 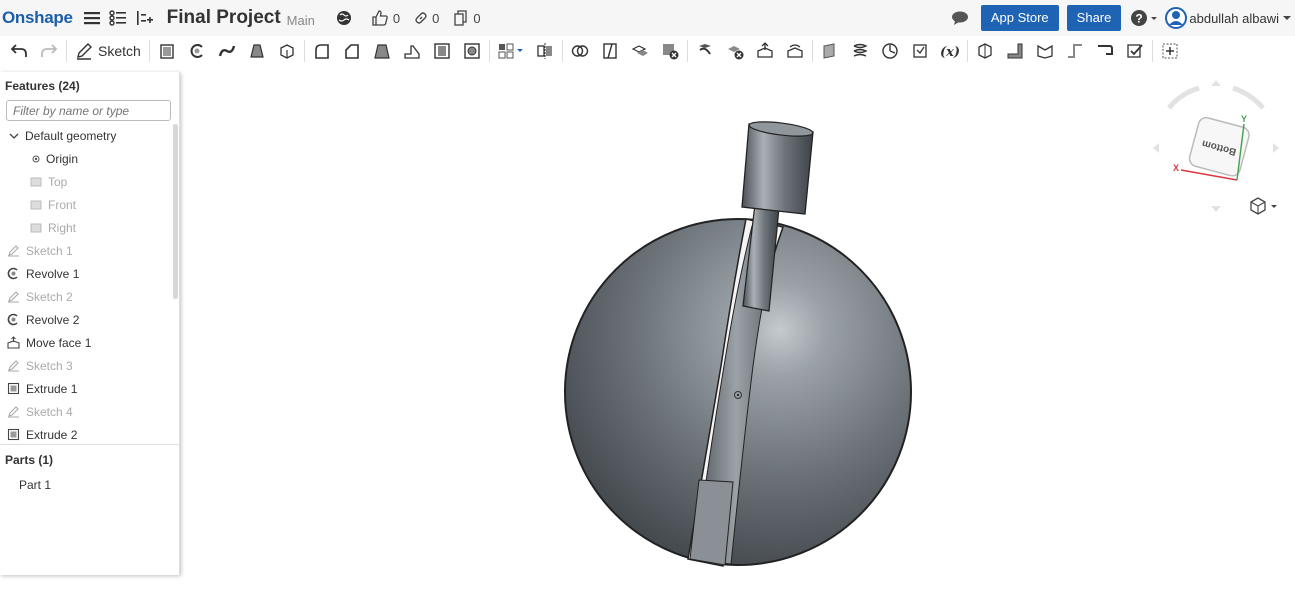 I want to click on tree-item-label: Revolve 1, so click(x=53, y=273).